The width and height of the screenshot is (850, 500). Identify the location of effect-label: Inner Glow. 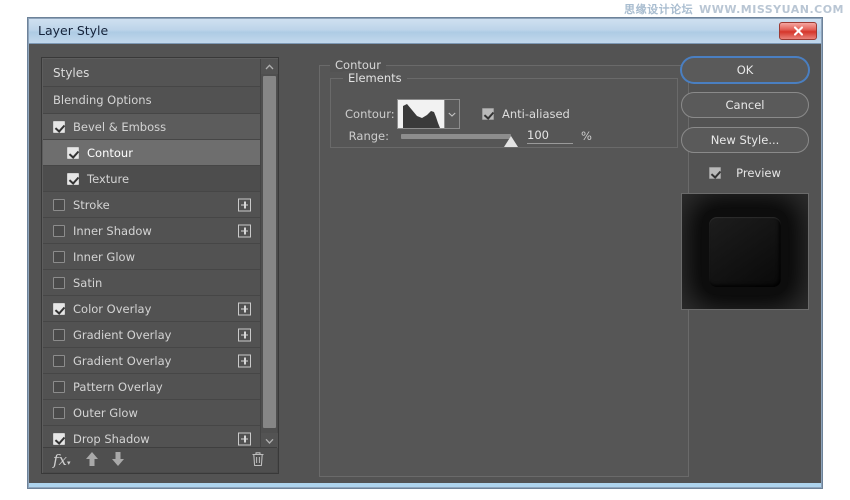
(104, 256).